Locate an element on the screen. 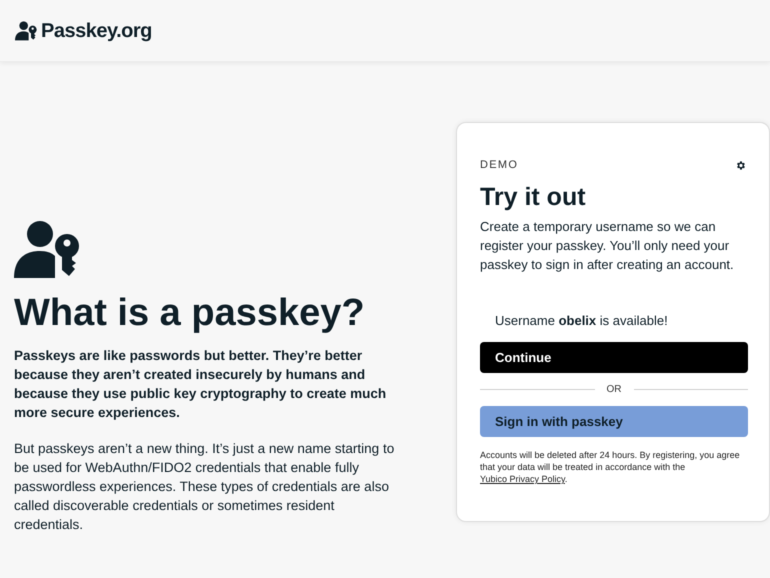 This screenshot has height=578, width=770. privacy-link: Yubico Privacy Policy is located at coordinates (522, 479).